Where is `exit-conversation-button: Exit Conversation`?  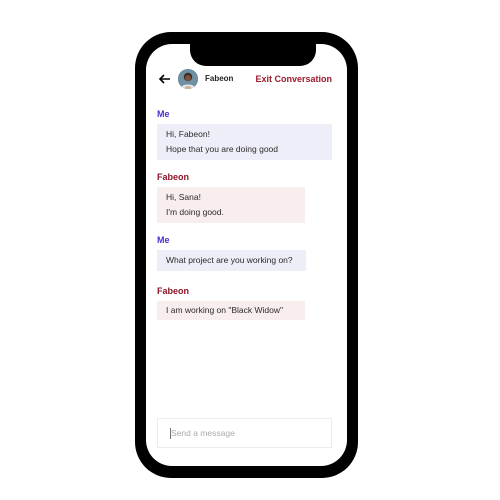
exit-conversation-button: Exit Conversation is located at coordinates (293, 79).